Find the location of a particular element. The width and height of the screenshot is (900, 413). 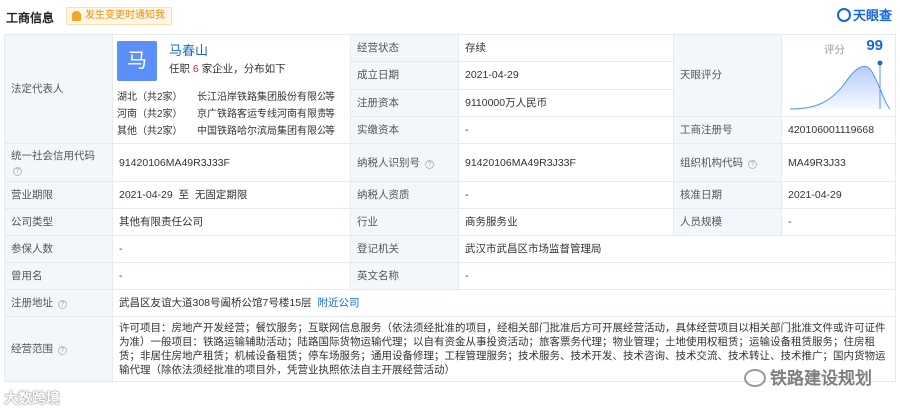

score-small-label: 评分 is located at coordinates (834, 50).